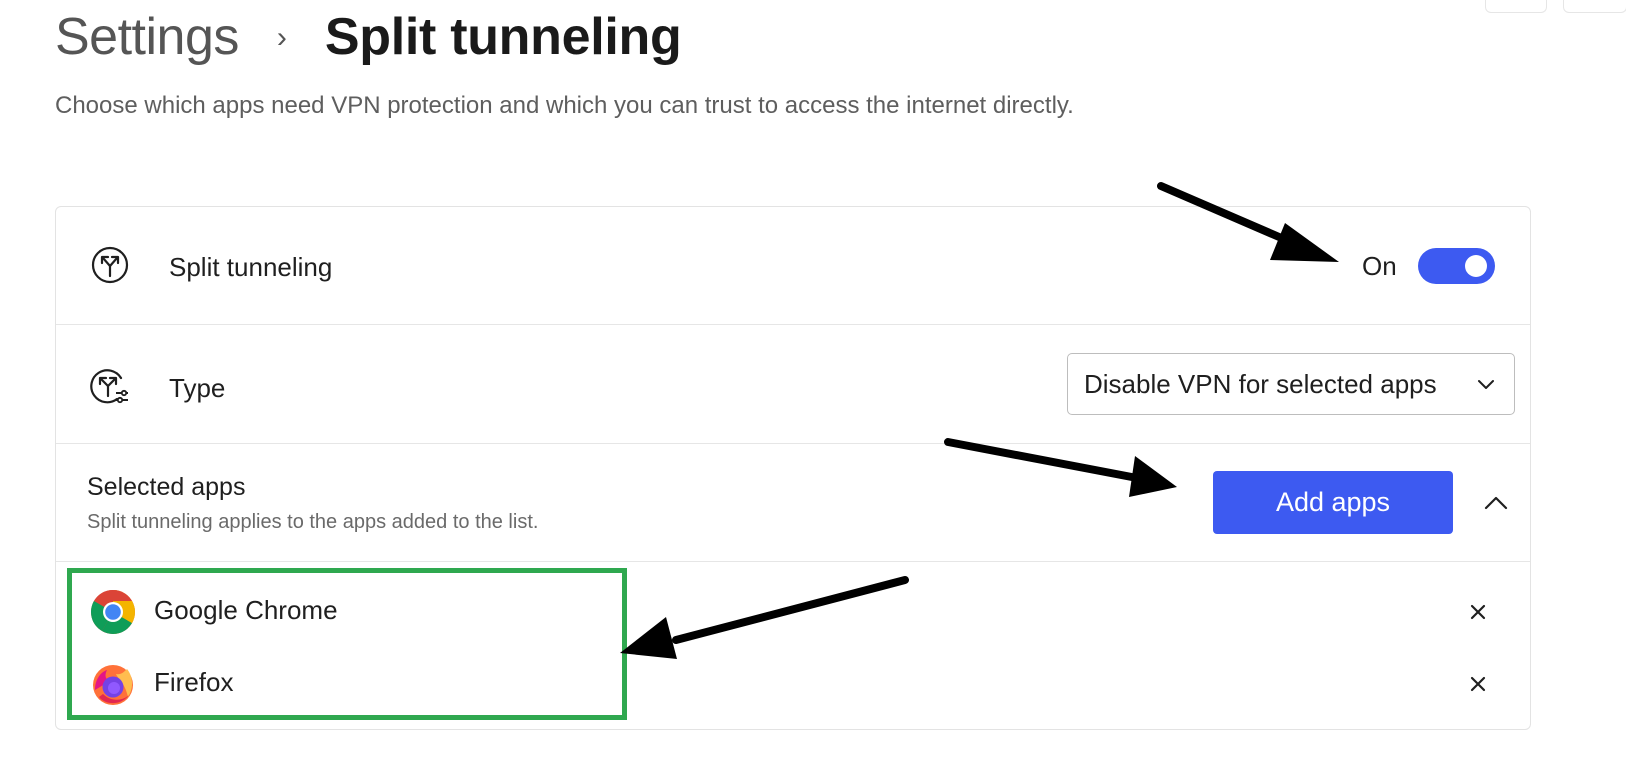 This screenshot has height=765, width=1626. I want to click on chevron-up-icon, so click(1496, 503).